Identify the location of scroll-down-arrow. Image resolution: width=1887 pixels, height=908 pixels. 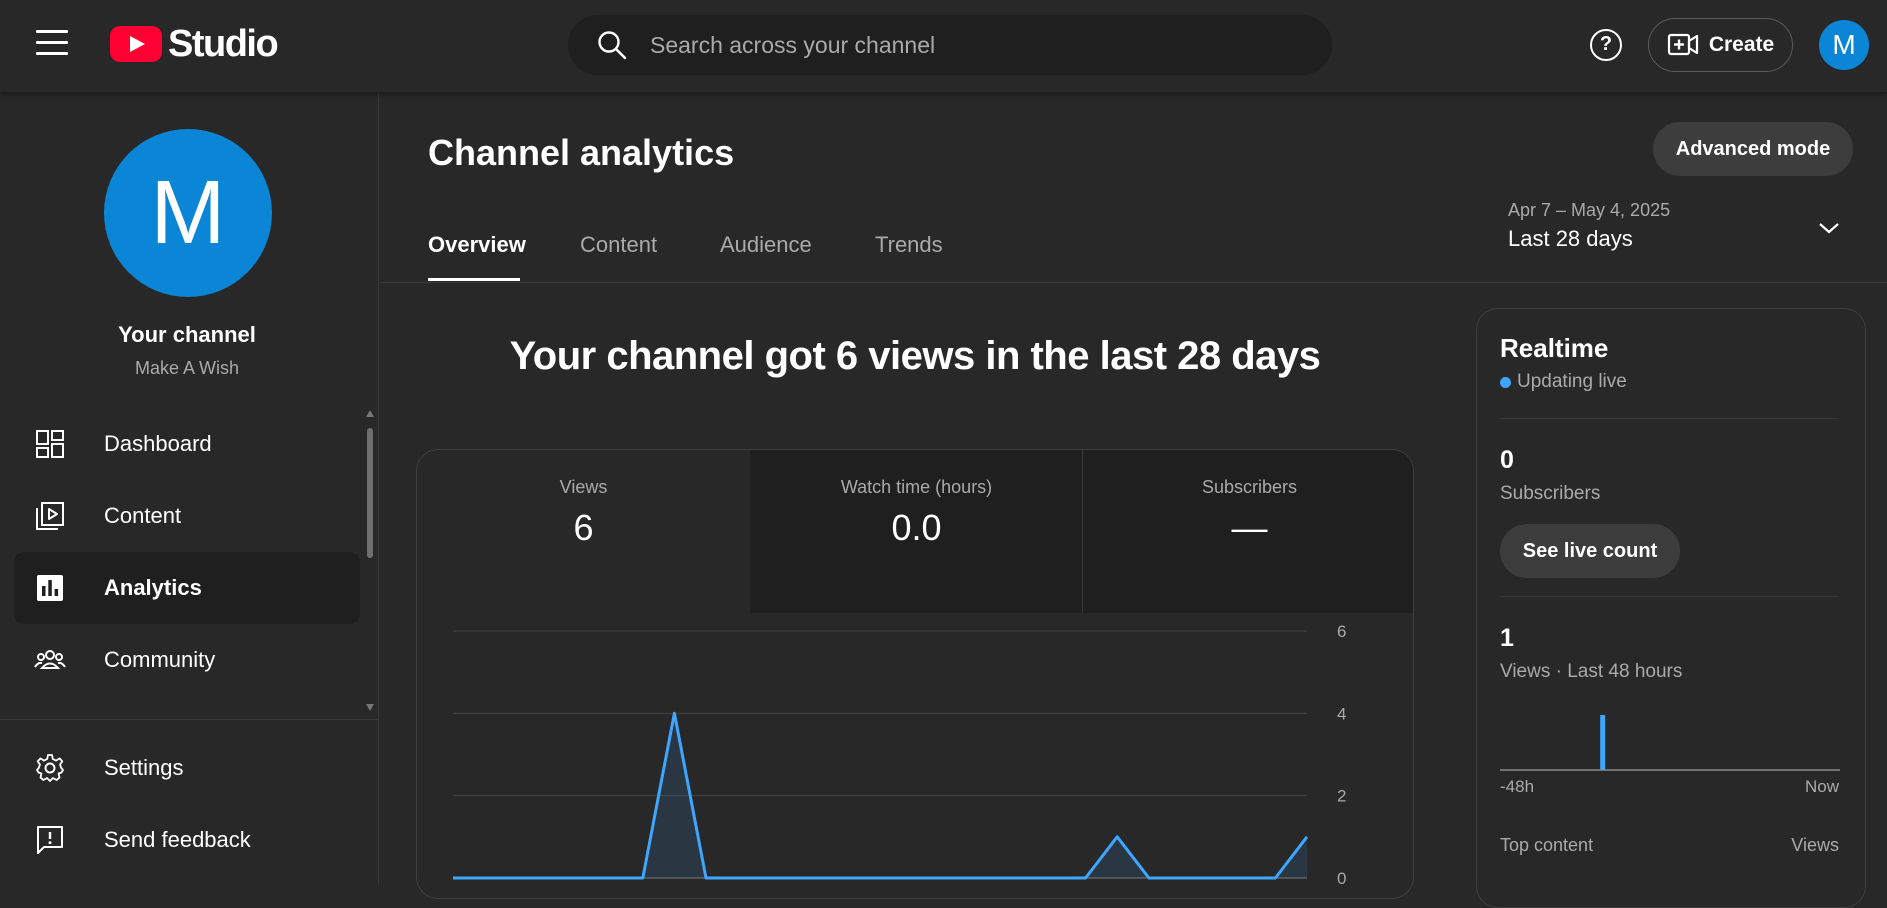
(370, 707).